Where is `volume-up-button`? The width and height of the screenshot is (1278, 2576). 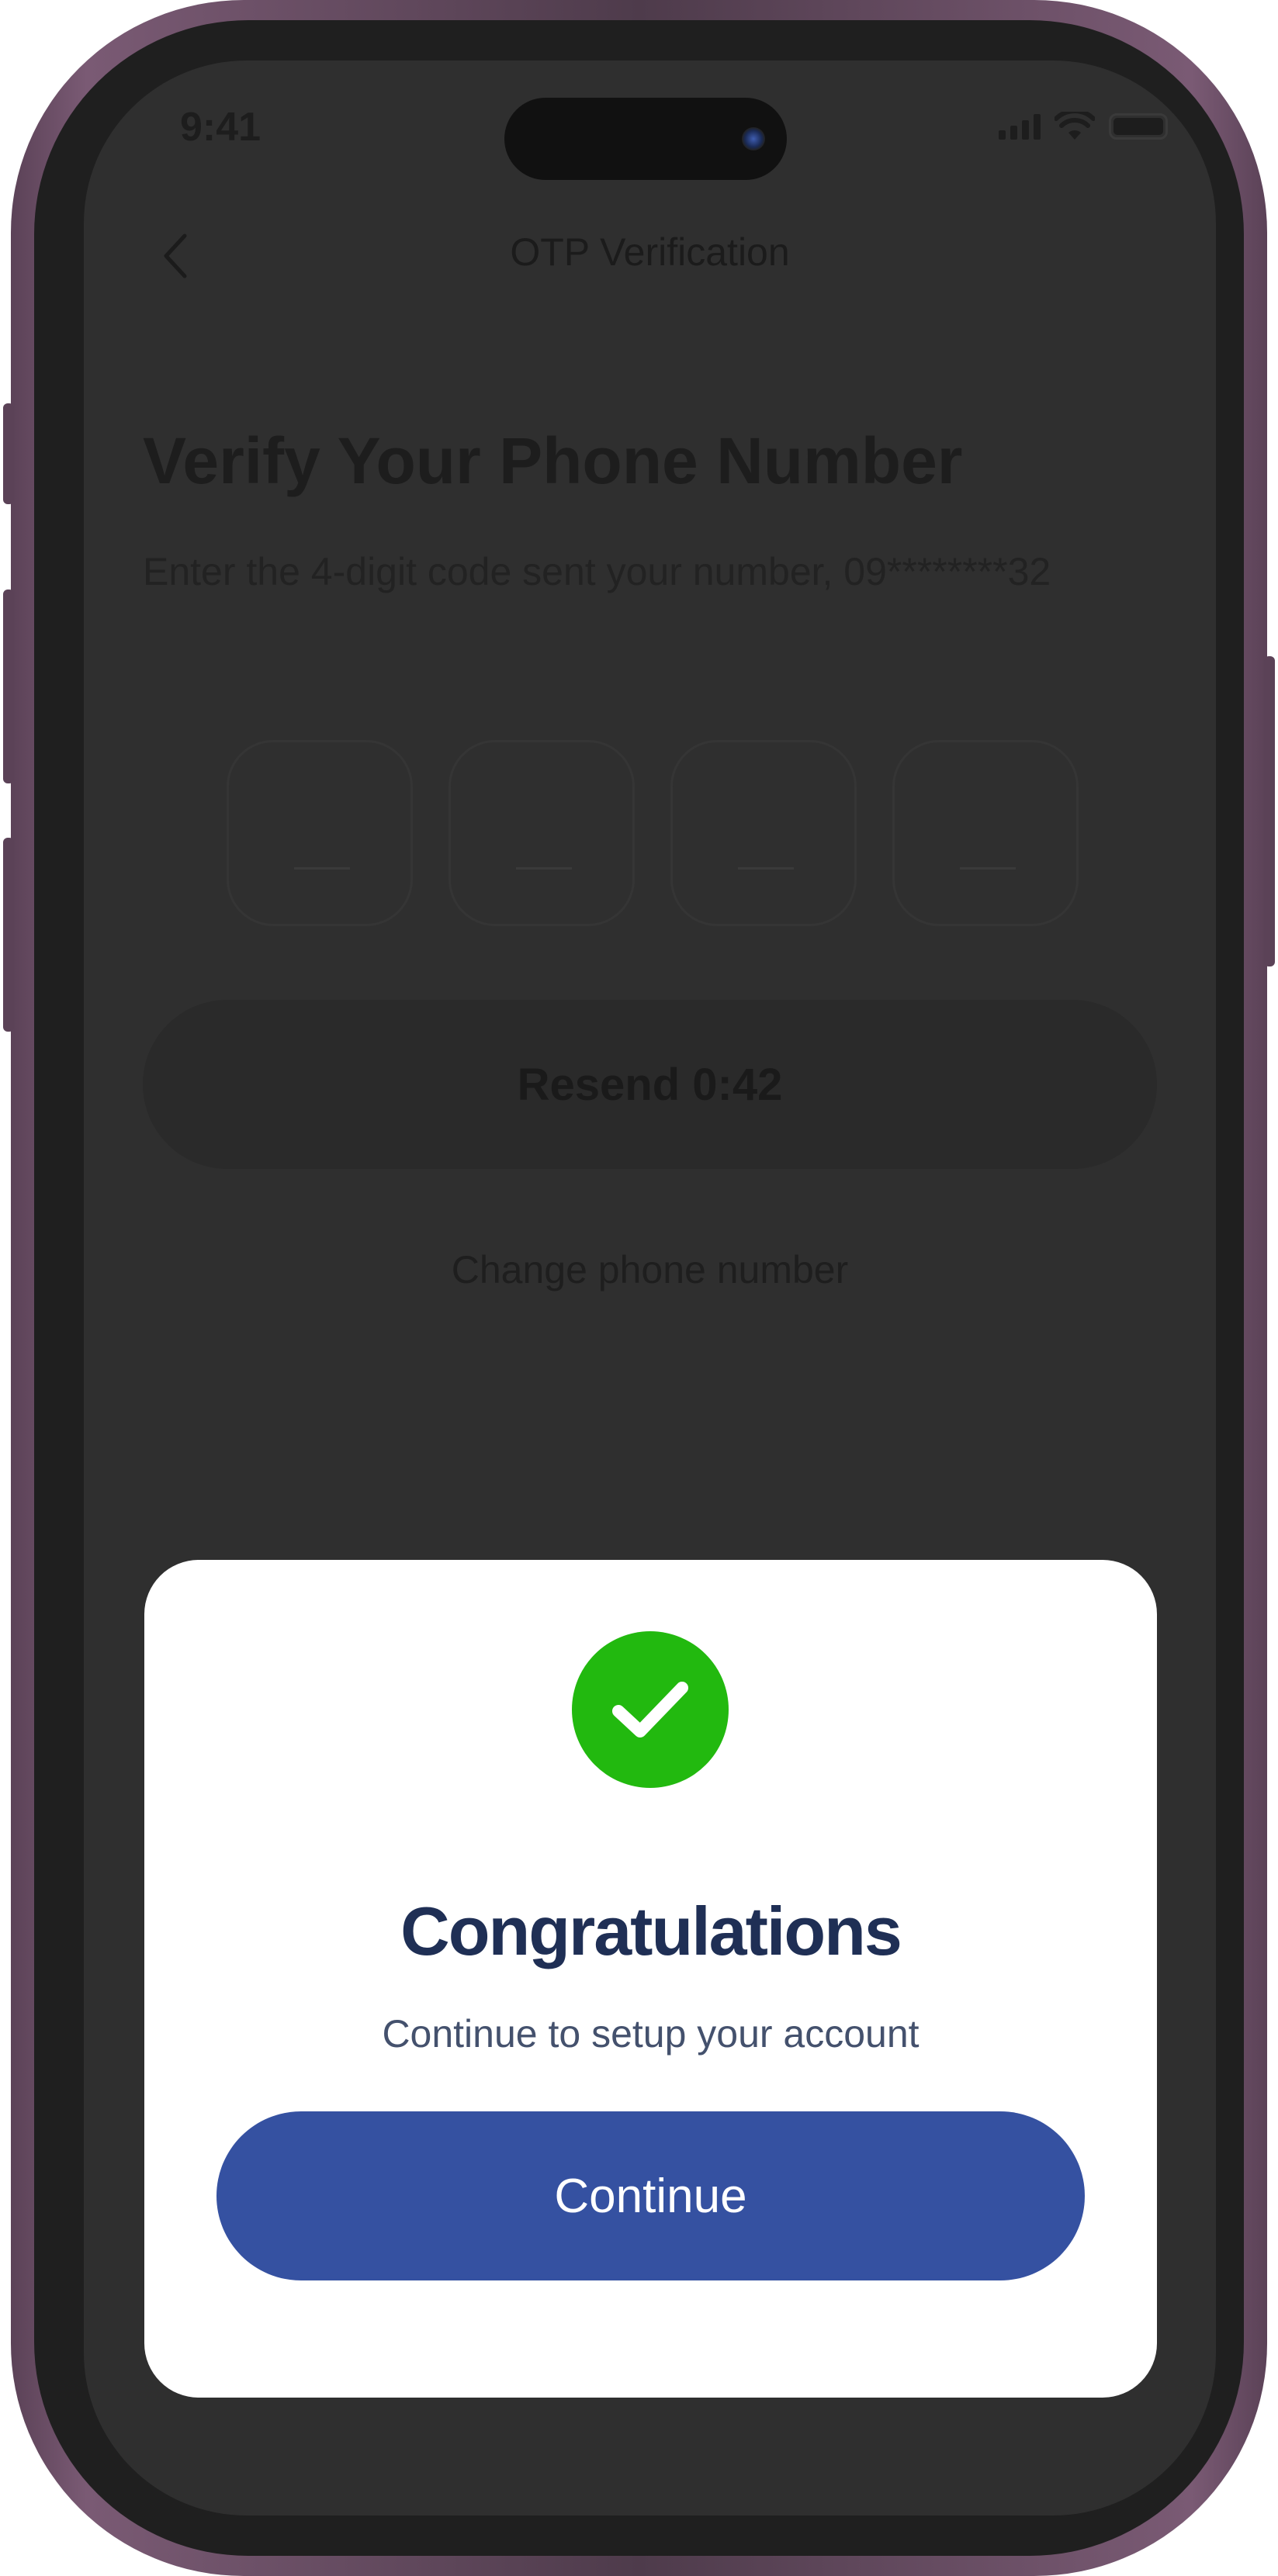 volume-up-button is located at coordinates (8, 686).